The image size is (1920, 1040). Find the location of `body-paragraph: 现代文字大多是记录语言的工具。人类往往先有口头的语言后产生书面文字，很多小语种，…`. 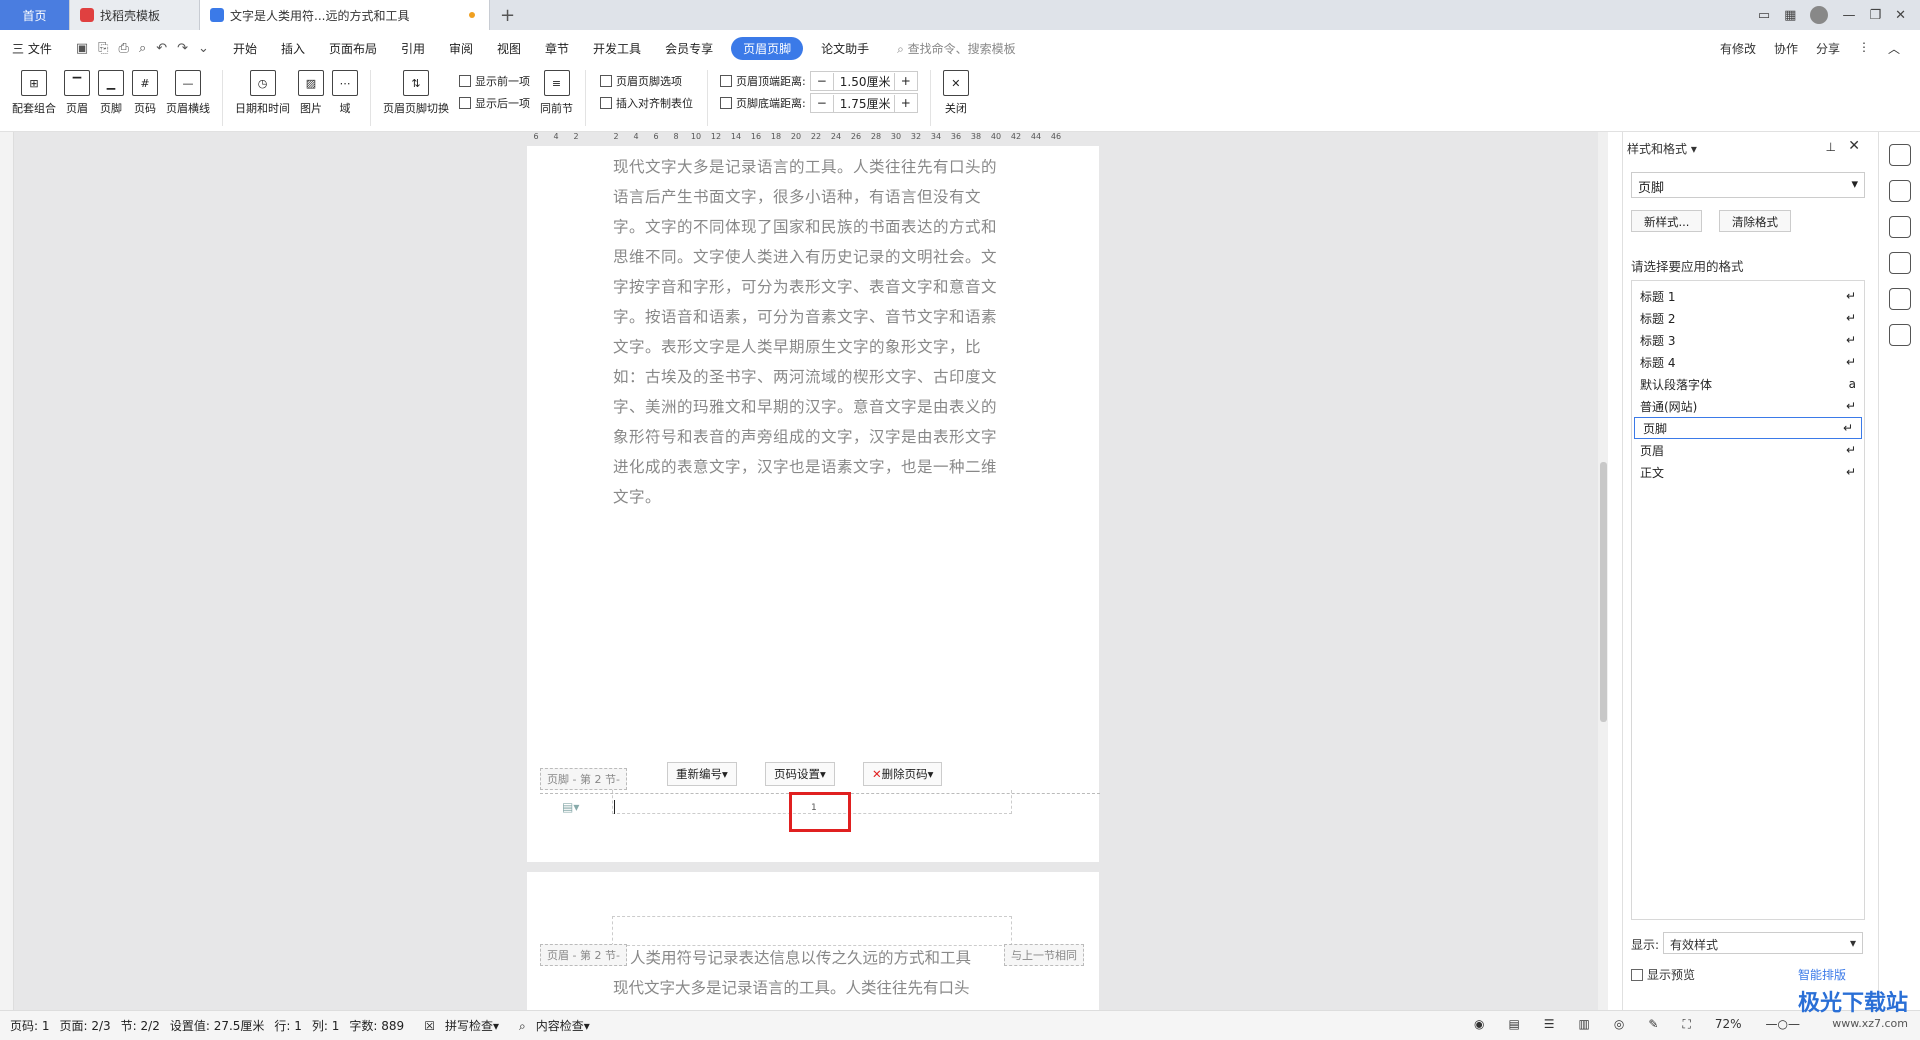

body-paragraph: 现代文字大多是记录语言的工具。人类往往先有口头的语言后产生书面文字，很多小语种，… is located at coordinates (812, 332).